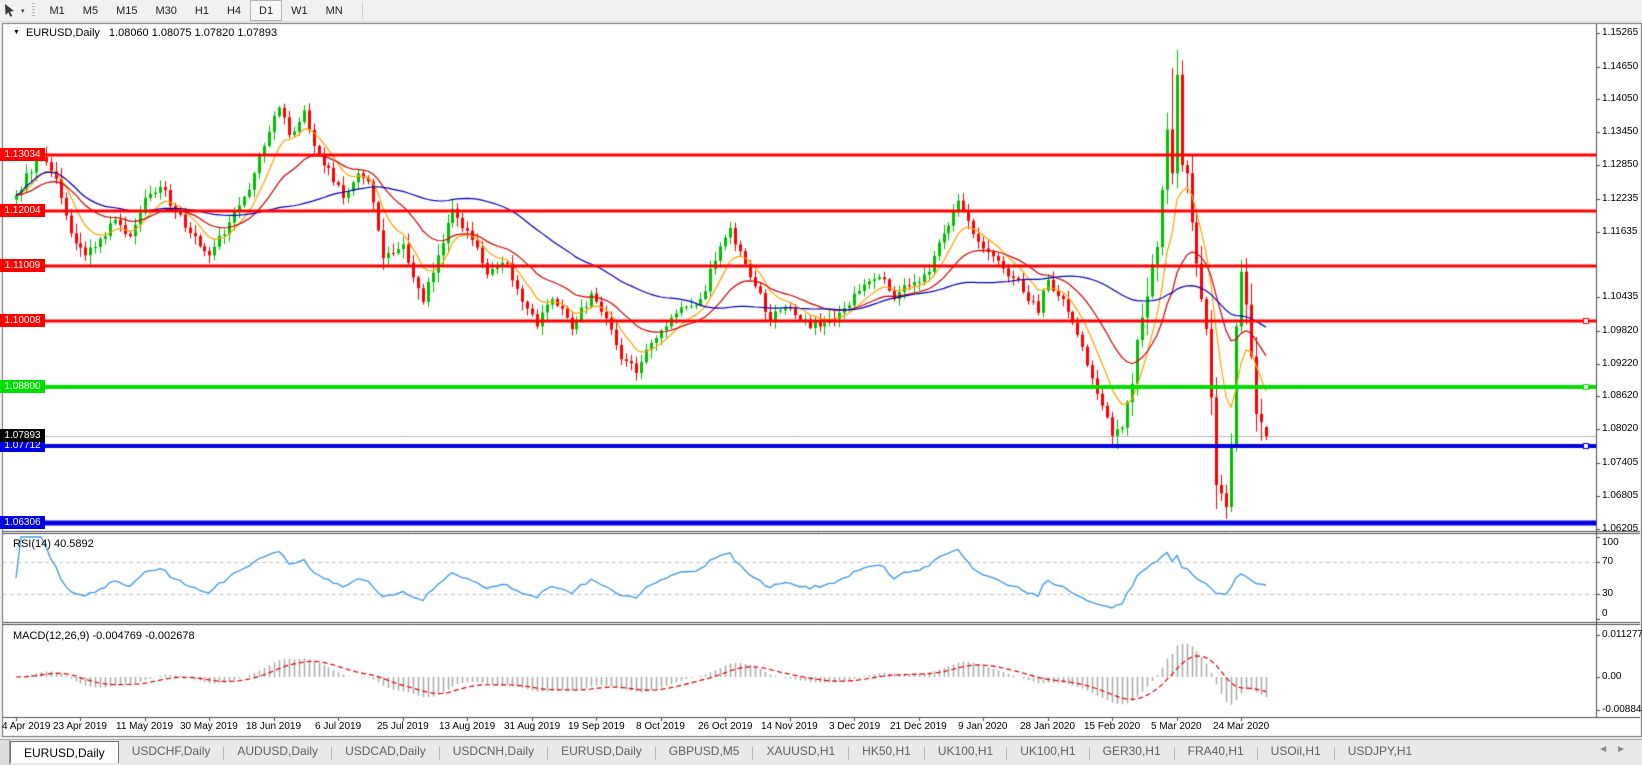 The image size is (1642, 765). What do you see at coordinates (22, 320) in the screenshot?
I see `price-line-badge: 1.10008` at bounding box center [22, 320].